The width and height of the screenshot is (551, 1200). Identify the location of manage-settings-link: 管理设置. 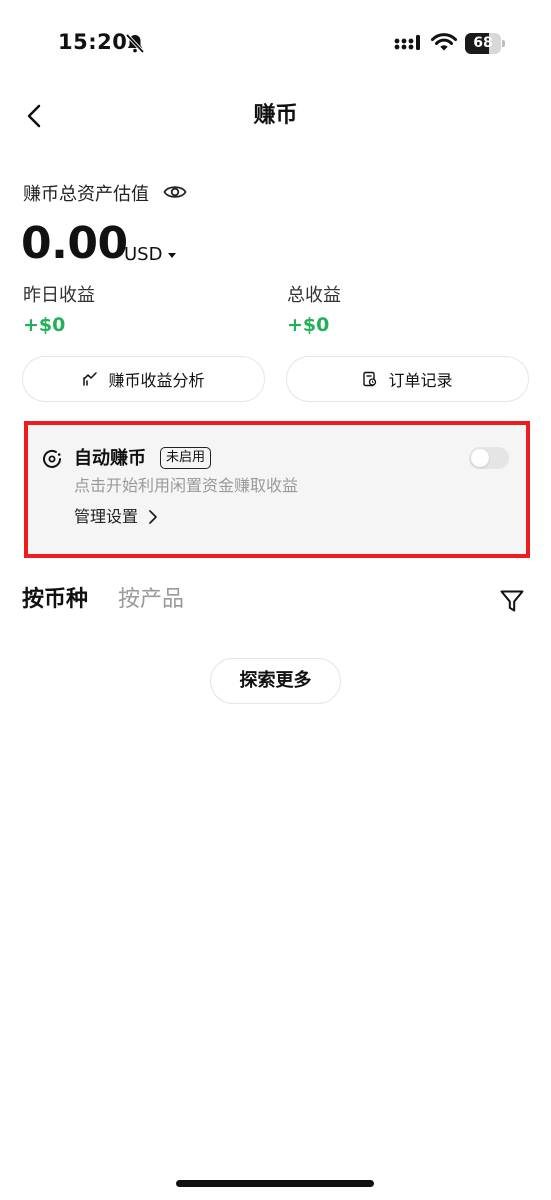
(116, 517).